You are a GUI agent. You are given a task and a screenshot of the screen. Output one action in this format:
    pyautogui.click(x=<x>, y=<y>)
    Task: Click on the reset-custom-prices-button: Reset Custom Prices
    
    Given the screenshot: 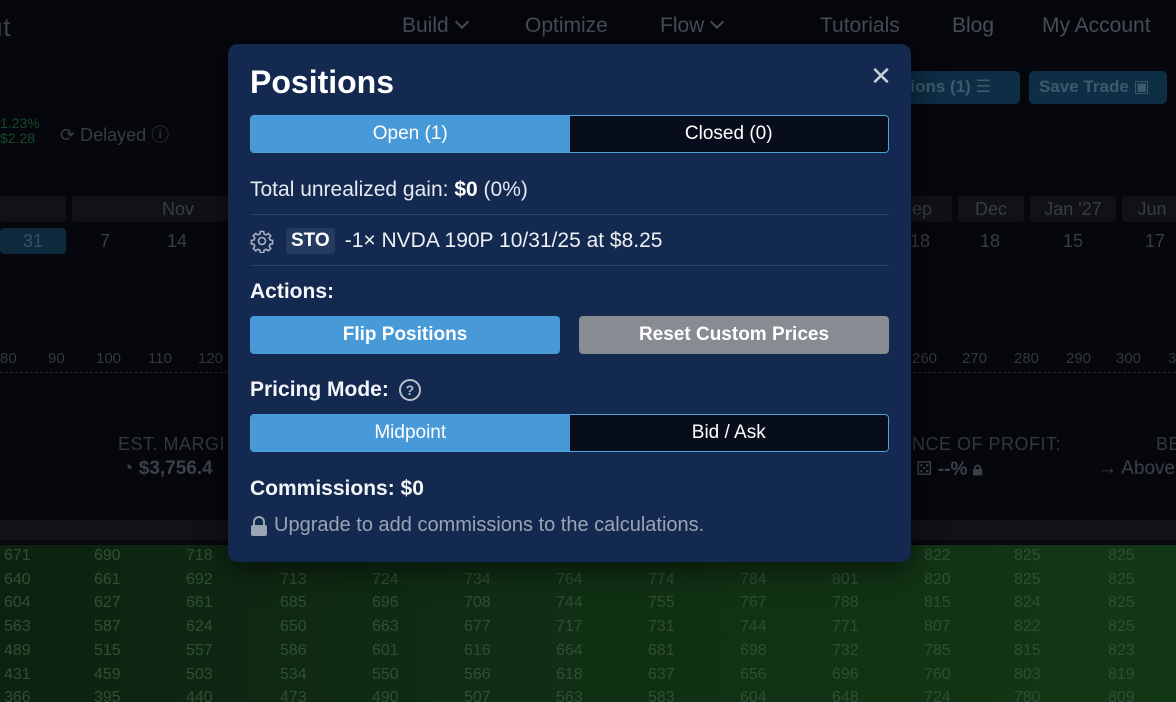 What is the action you would take?
    pyautogui.click(x=734, y=335)
    